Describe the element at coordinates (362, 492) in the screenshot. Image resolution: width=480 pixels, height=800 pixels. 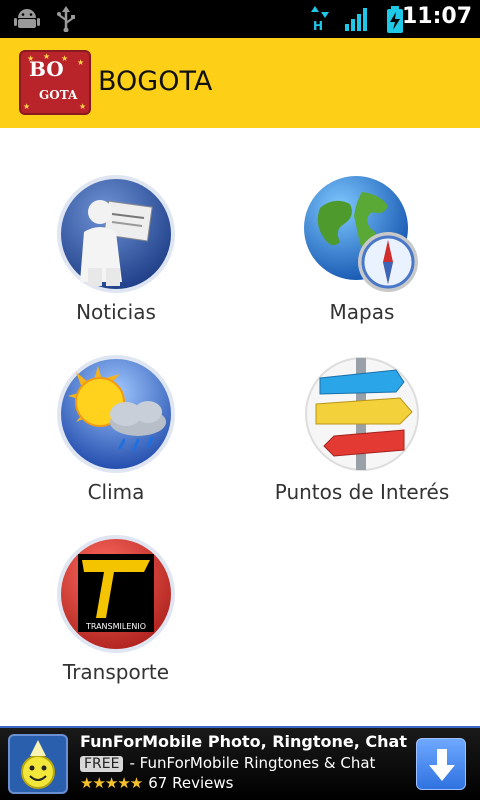
I see `menu-item-label: Puntos de Interés` at that location.